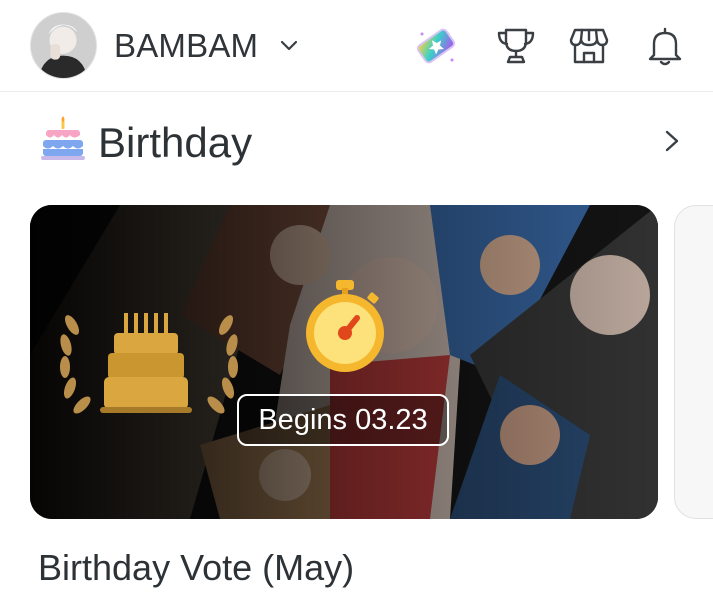 Image resolution: width=713 pixels, height=596 pixels. Describe the element at coordinates (345, 326) in the screenshot. I see `stopwatch-icon` at that location.